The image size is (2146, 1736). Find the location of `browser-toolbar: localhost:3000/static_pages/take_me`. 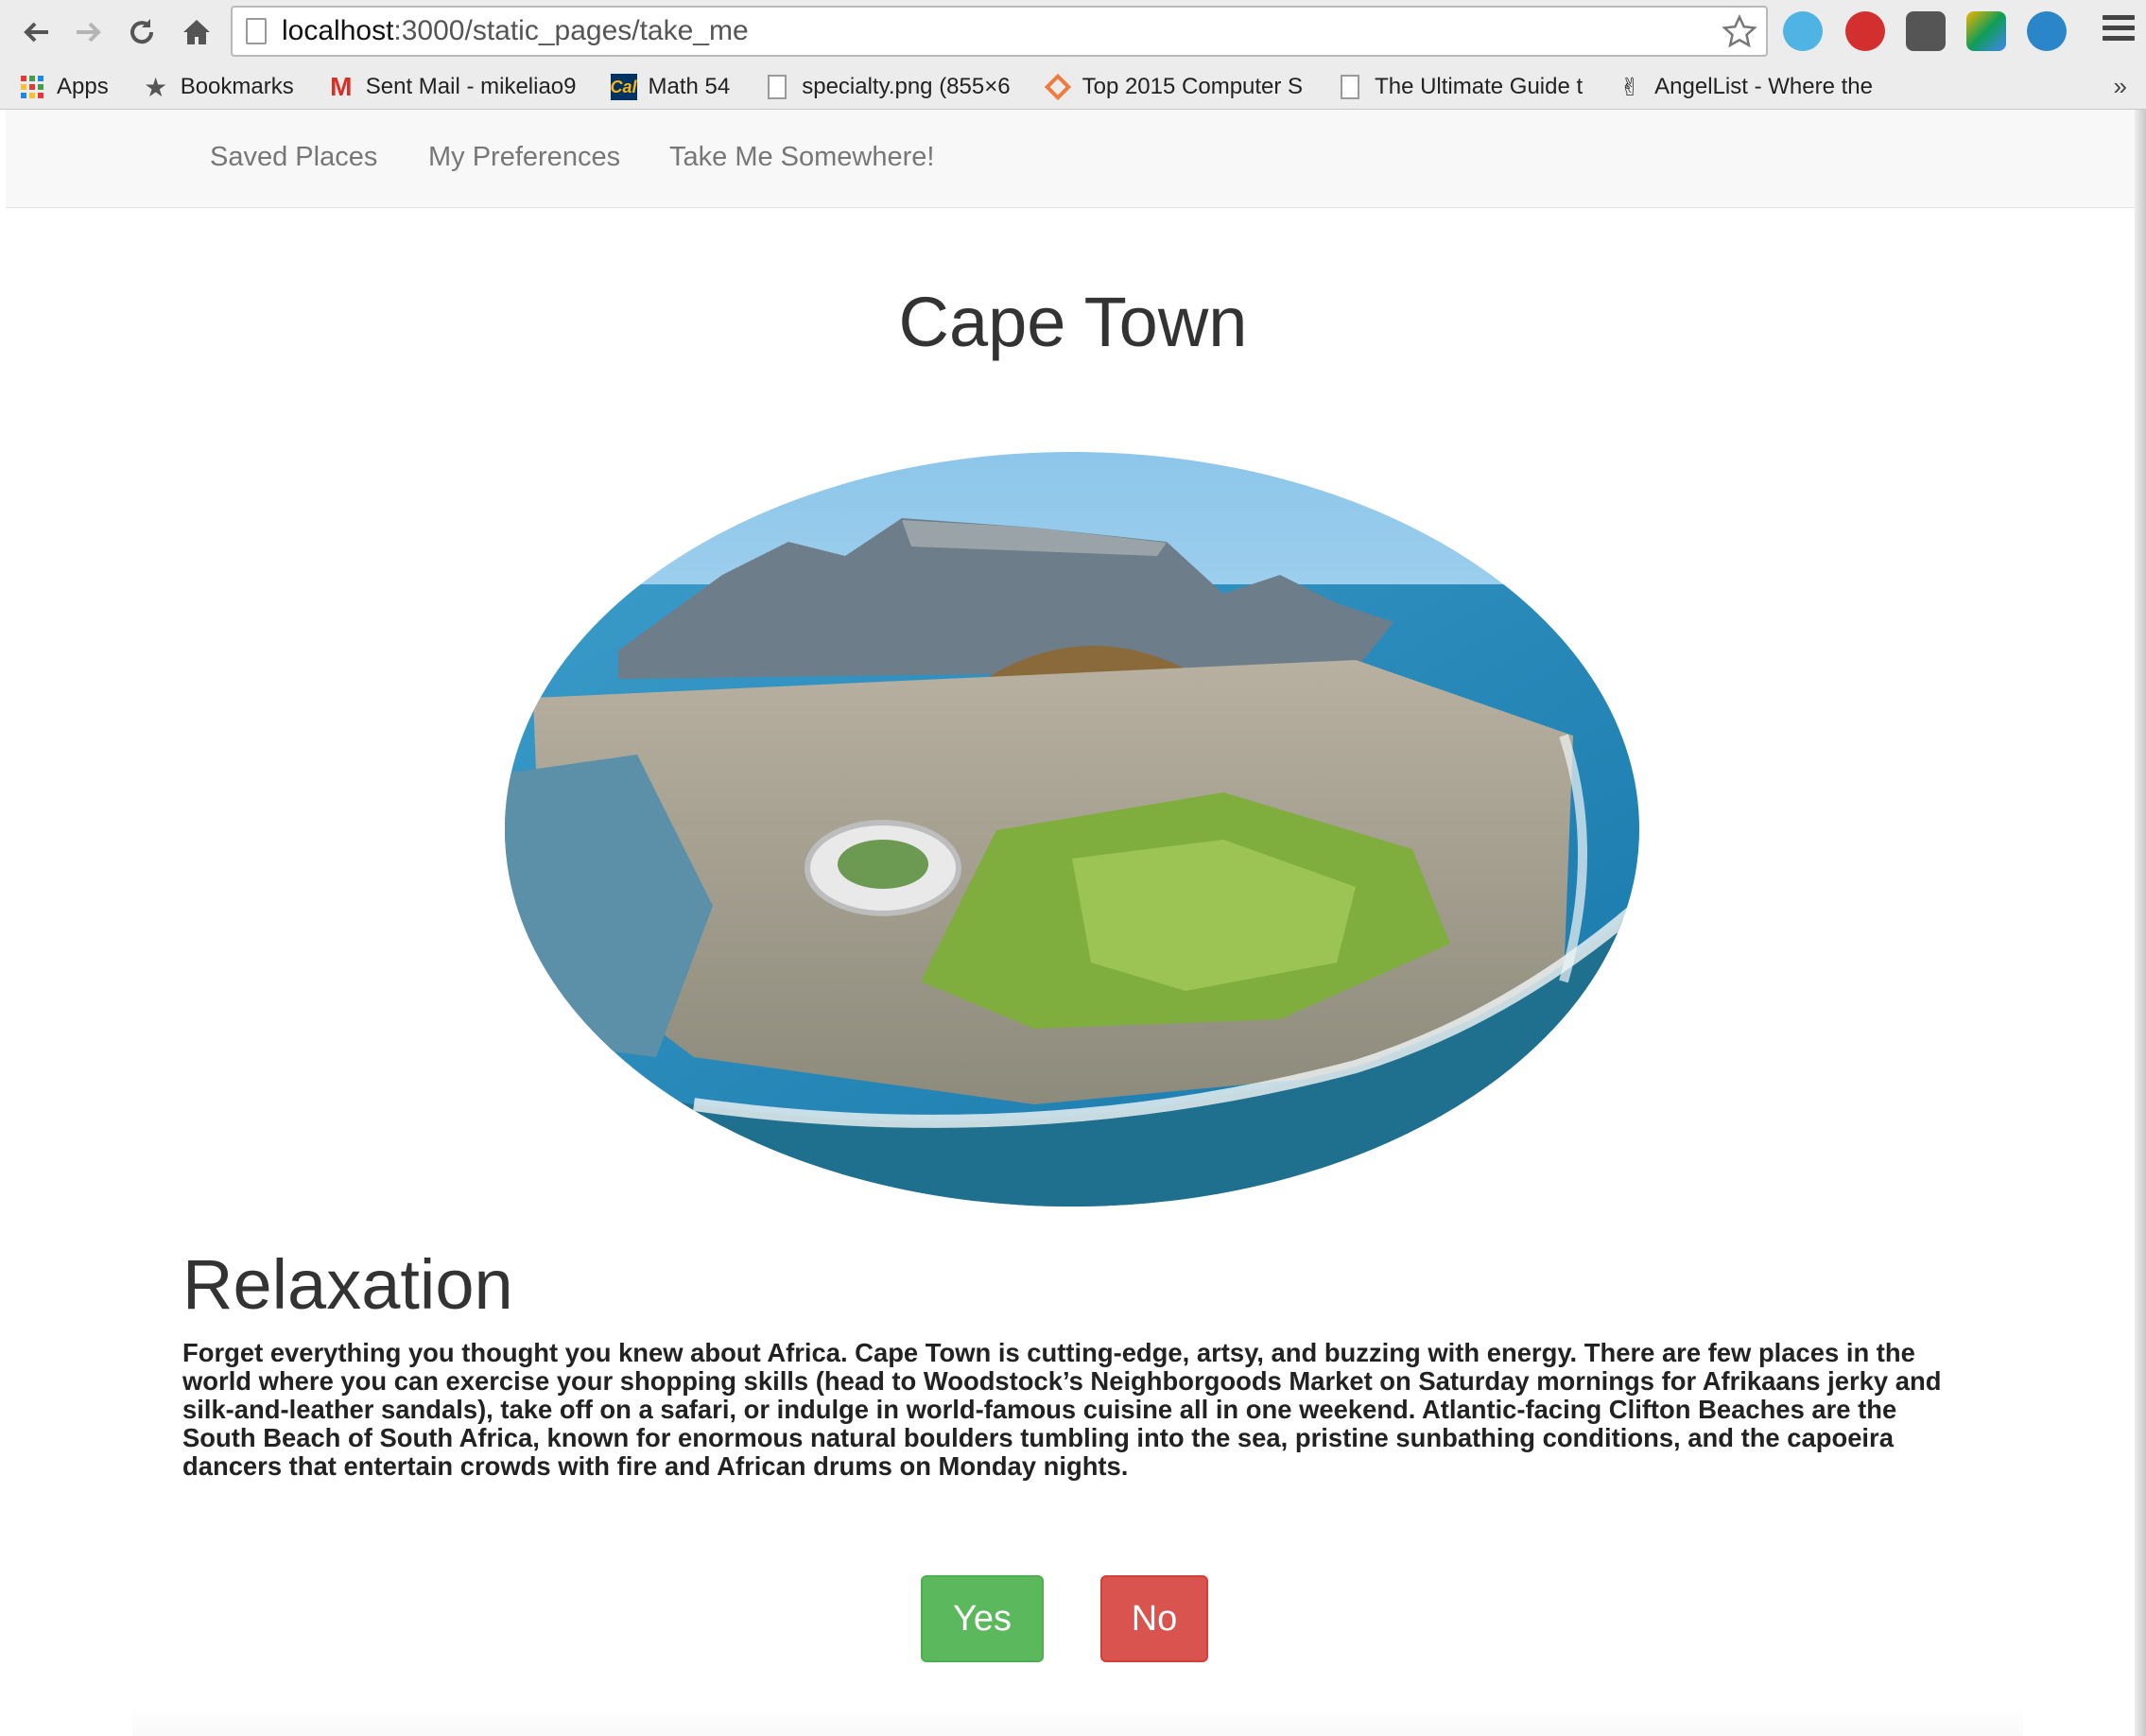

browser-toolbar: localhost:3000/static_pages/take_me is located at coordinates (1073, 32).